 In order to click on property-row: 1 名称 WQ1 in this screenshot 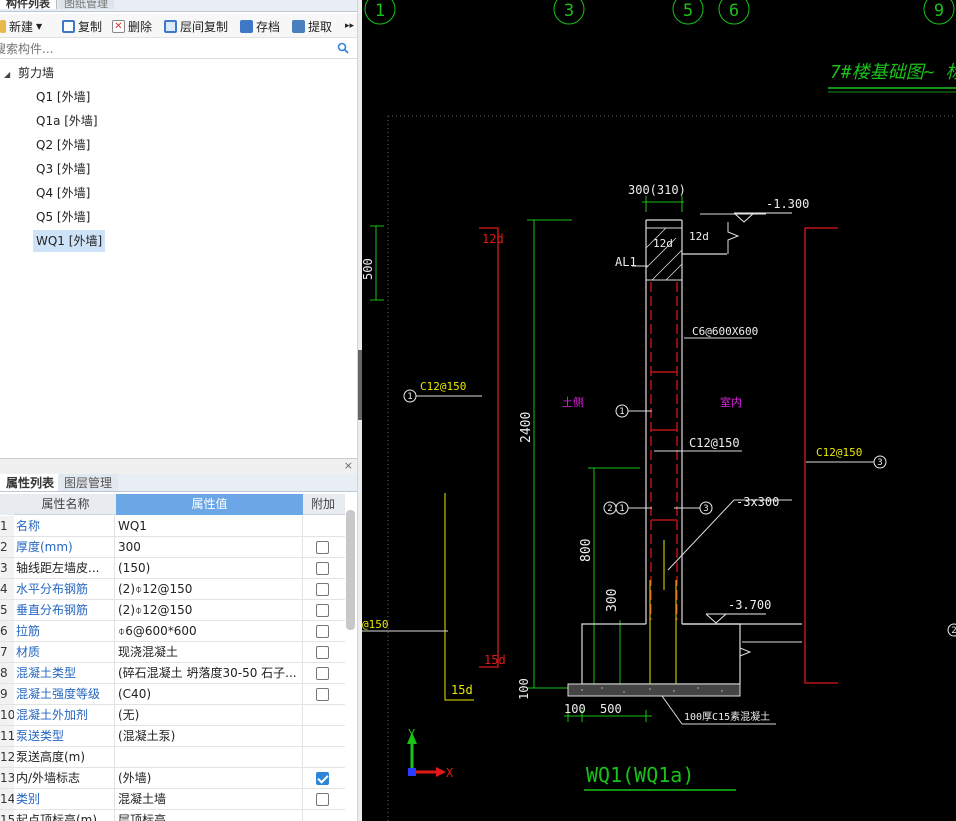, I will do `click(172, 526)`.